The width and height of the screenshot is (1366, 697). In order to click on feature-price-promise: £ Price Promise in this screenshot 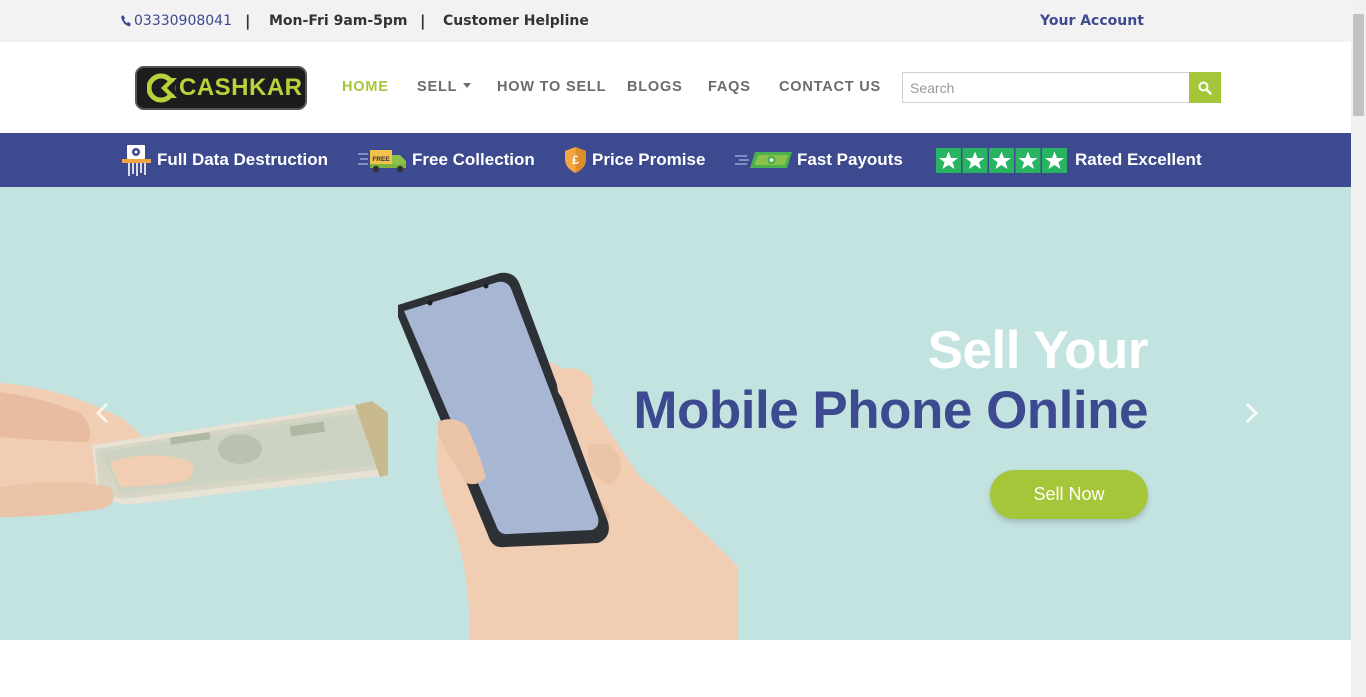, I will do `click(634, 160)`.